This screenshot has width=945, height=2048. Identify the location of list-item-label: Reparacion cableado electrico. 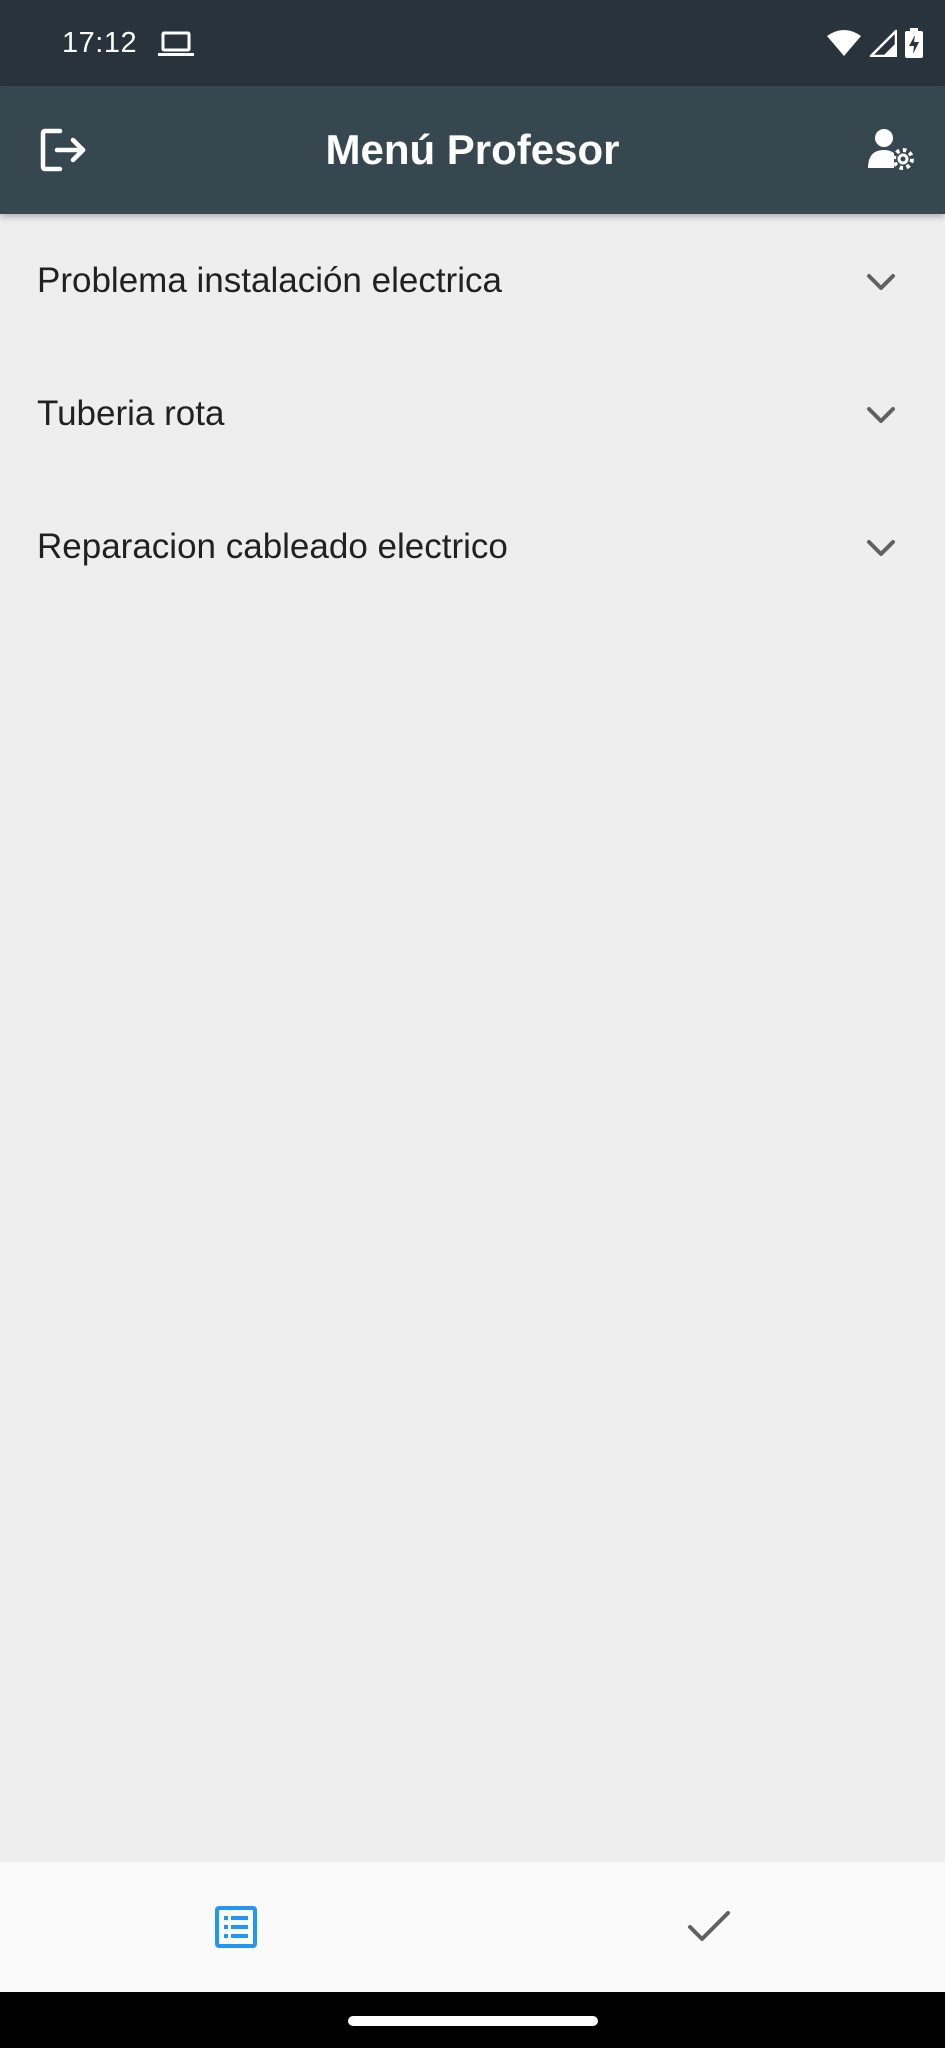
(272, 546).